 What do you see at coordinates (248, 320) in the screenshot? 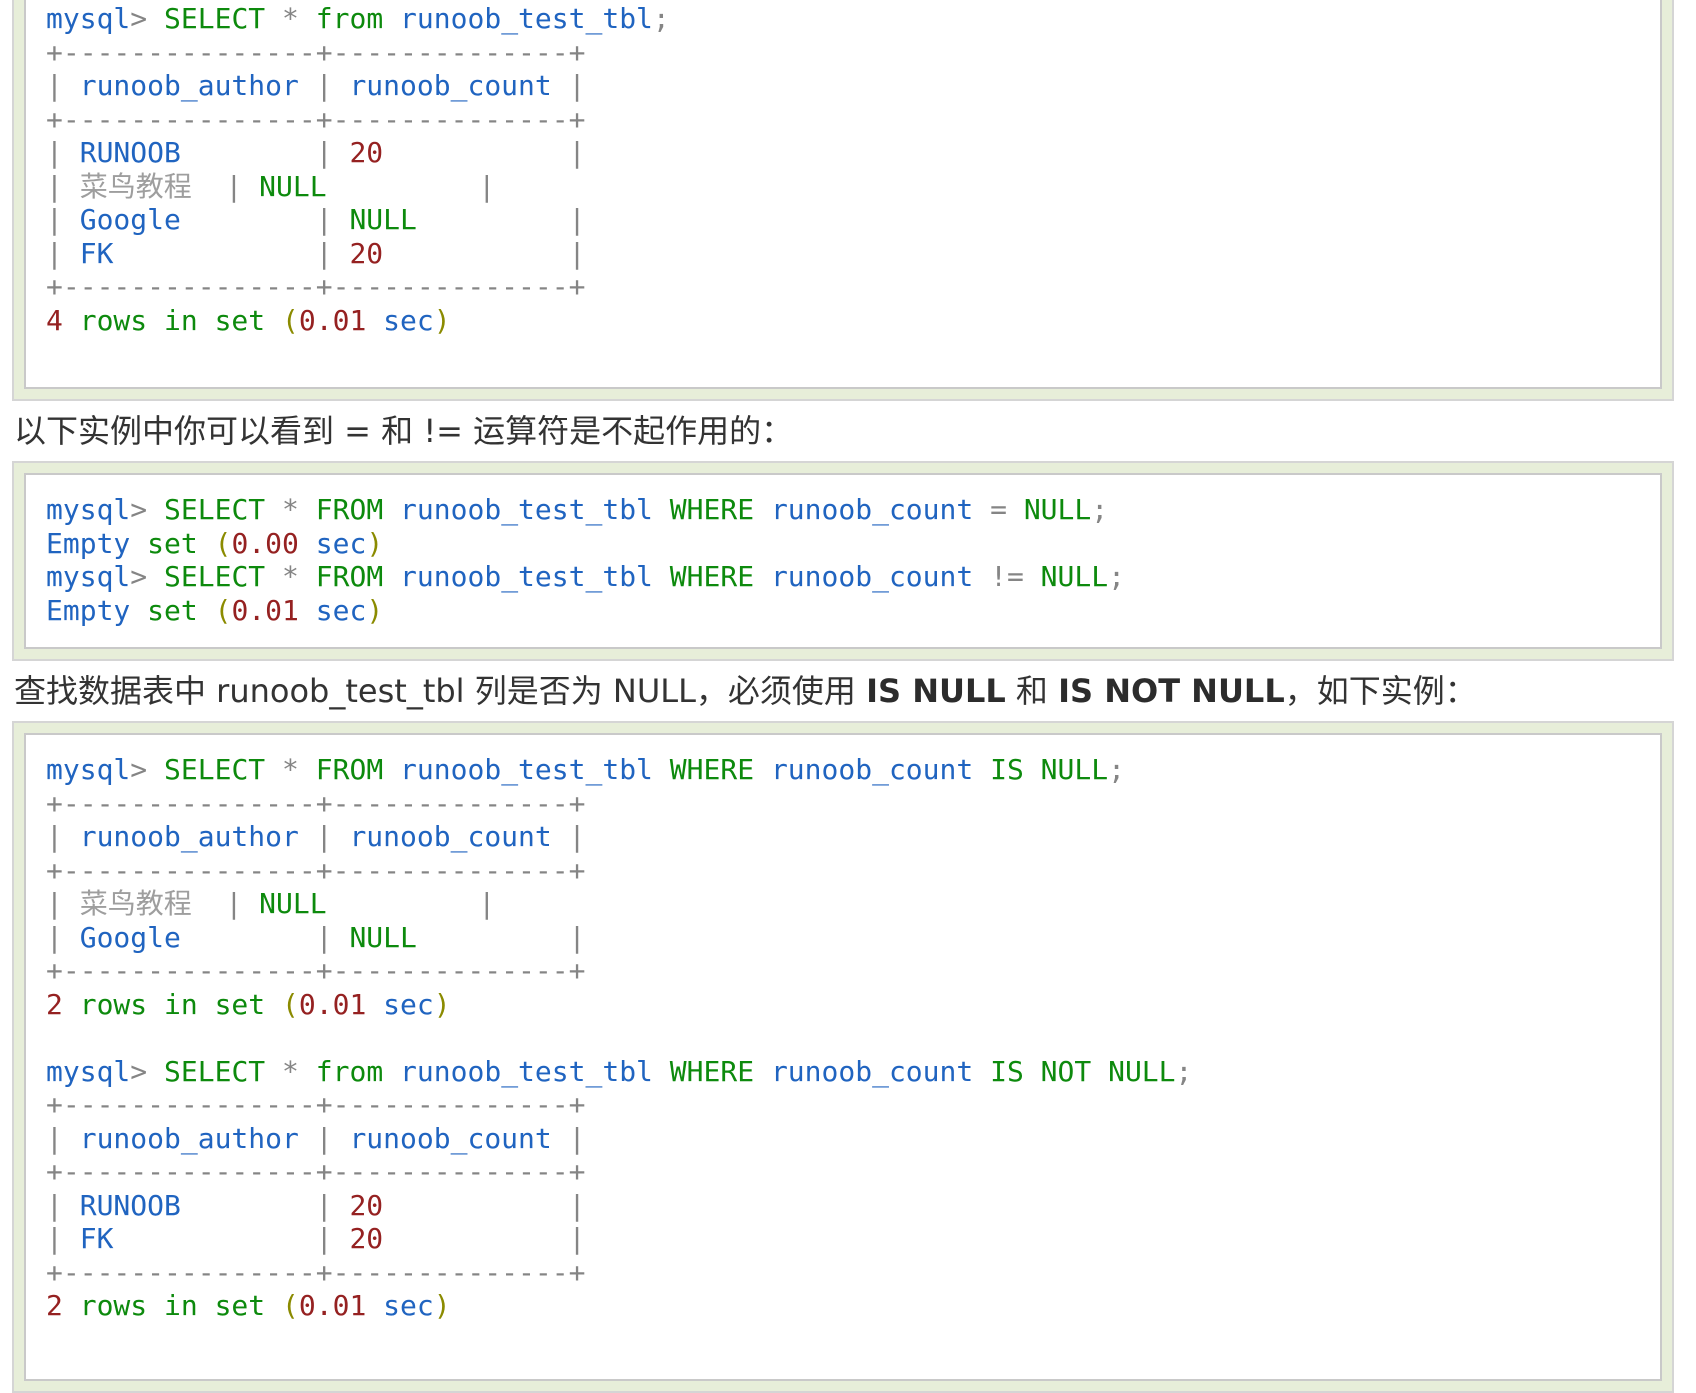
I see `code-line: 4 rows in set (0.01 sec)` at bounding box center [248, 320].